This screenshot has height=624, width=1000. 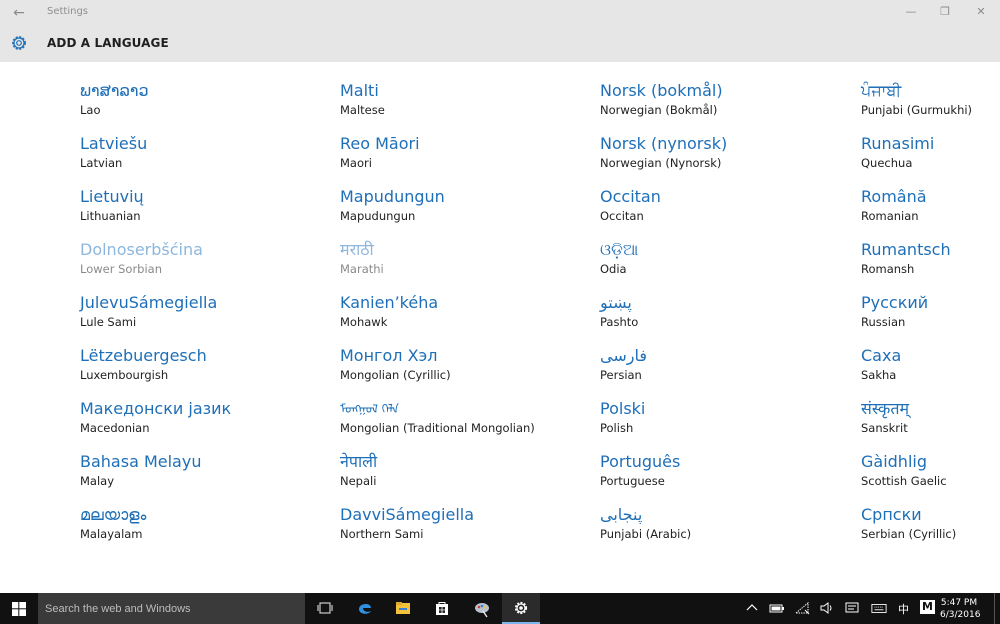 I want to click on language-item-disabled: Dolnoserbšćina Lower Sorbian, so click(x=200, y=263).